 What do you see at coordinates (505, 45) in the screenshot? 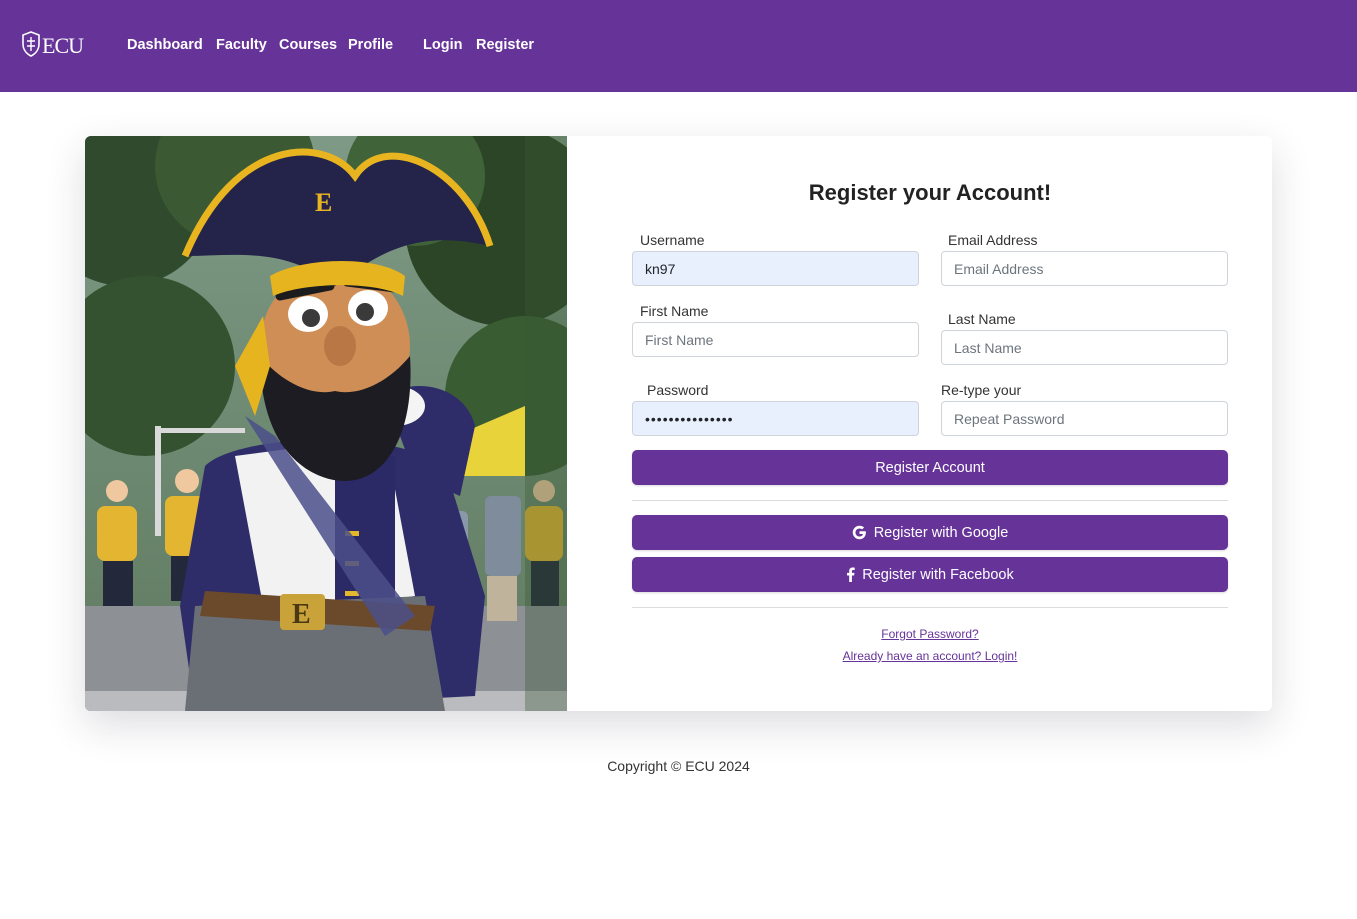
I see `nav-register: Register` at bounding box center [505, 45].